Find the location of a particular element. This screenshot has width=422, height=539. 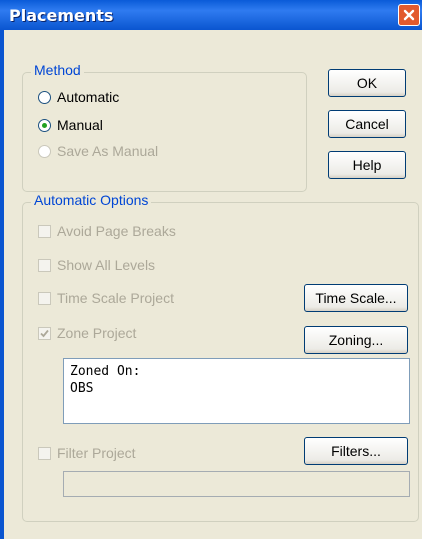

checkbox-filter-project-box is located at coordinates (44, 453).